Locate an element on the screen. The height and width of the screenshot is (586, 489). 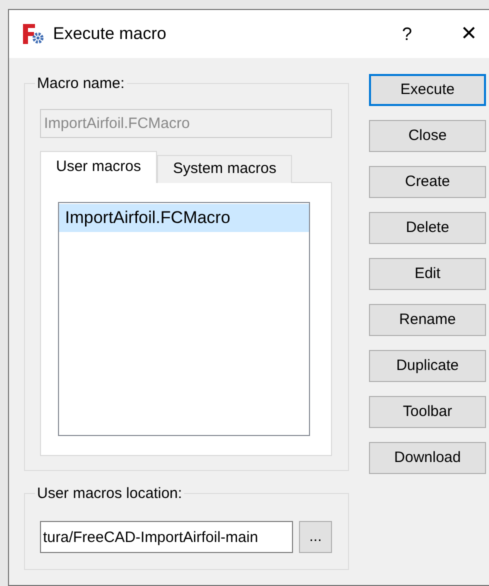
tab: User macros is located at coordinates (99, 167).